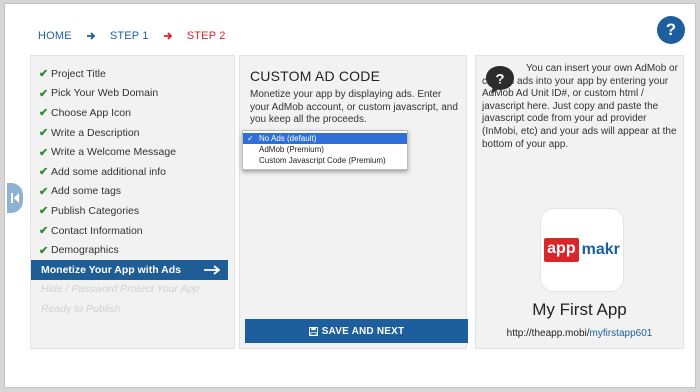  Describe the element at coordinates (105, 93) in the screenshot. I see `sidebar-item-label: Pick Your Web Domain` at that location.